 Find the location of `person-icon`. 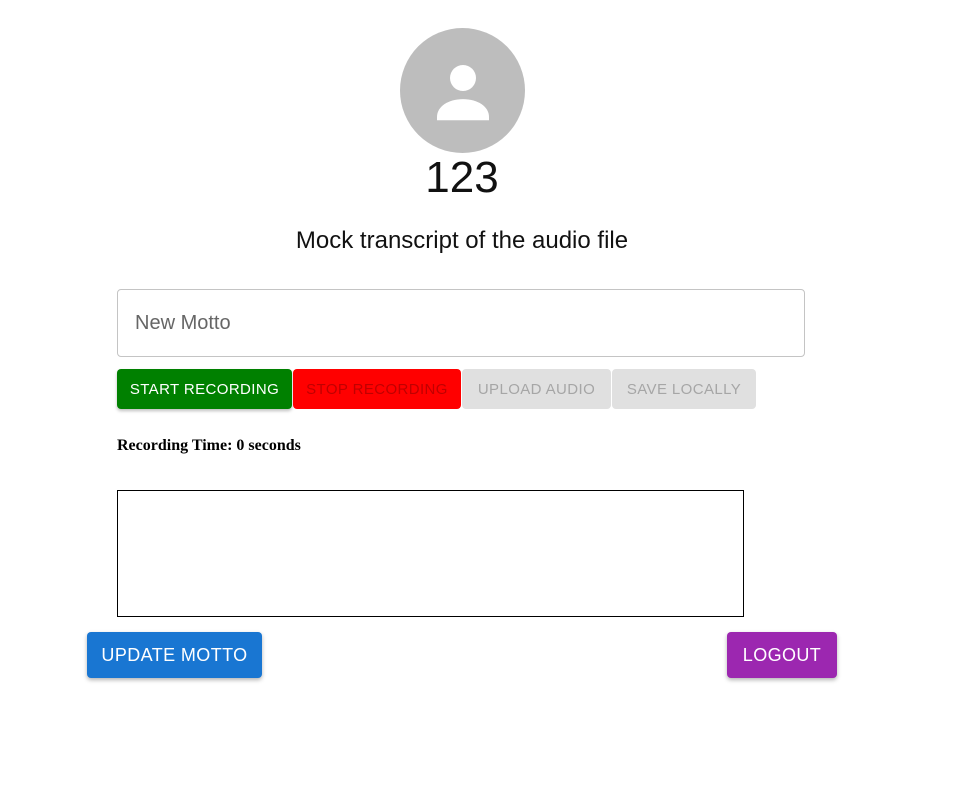

person-icon is located at coordinates (462, 92).